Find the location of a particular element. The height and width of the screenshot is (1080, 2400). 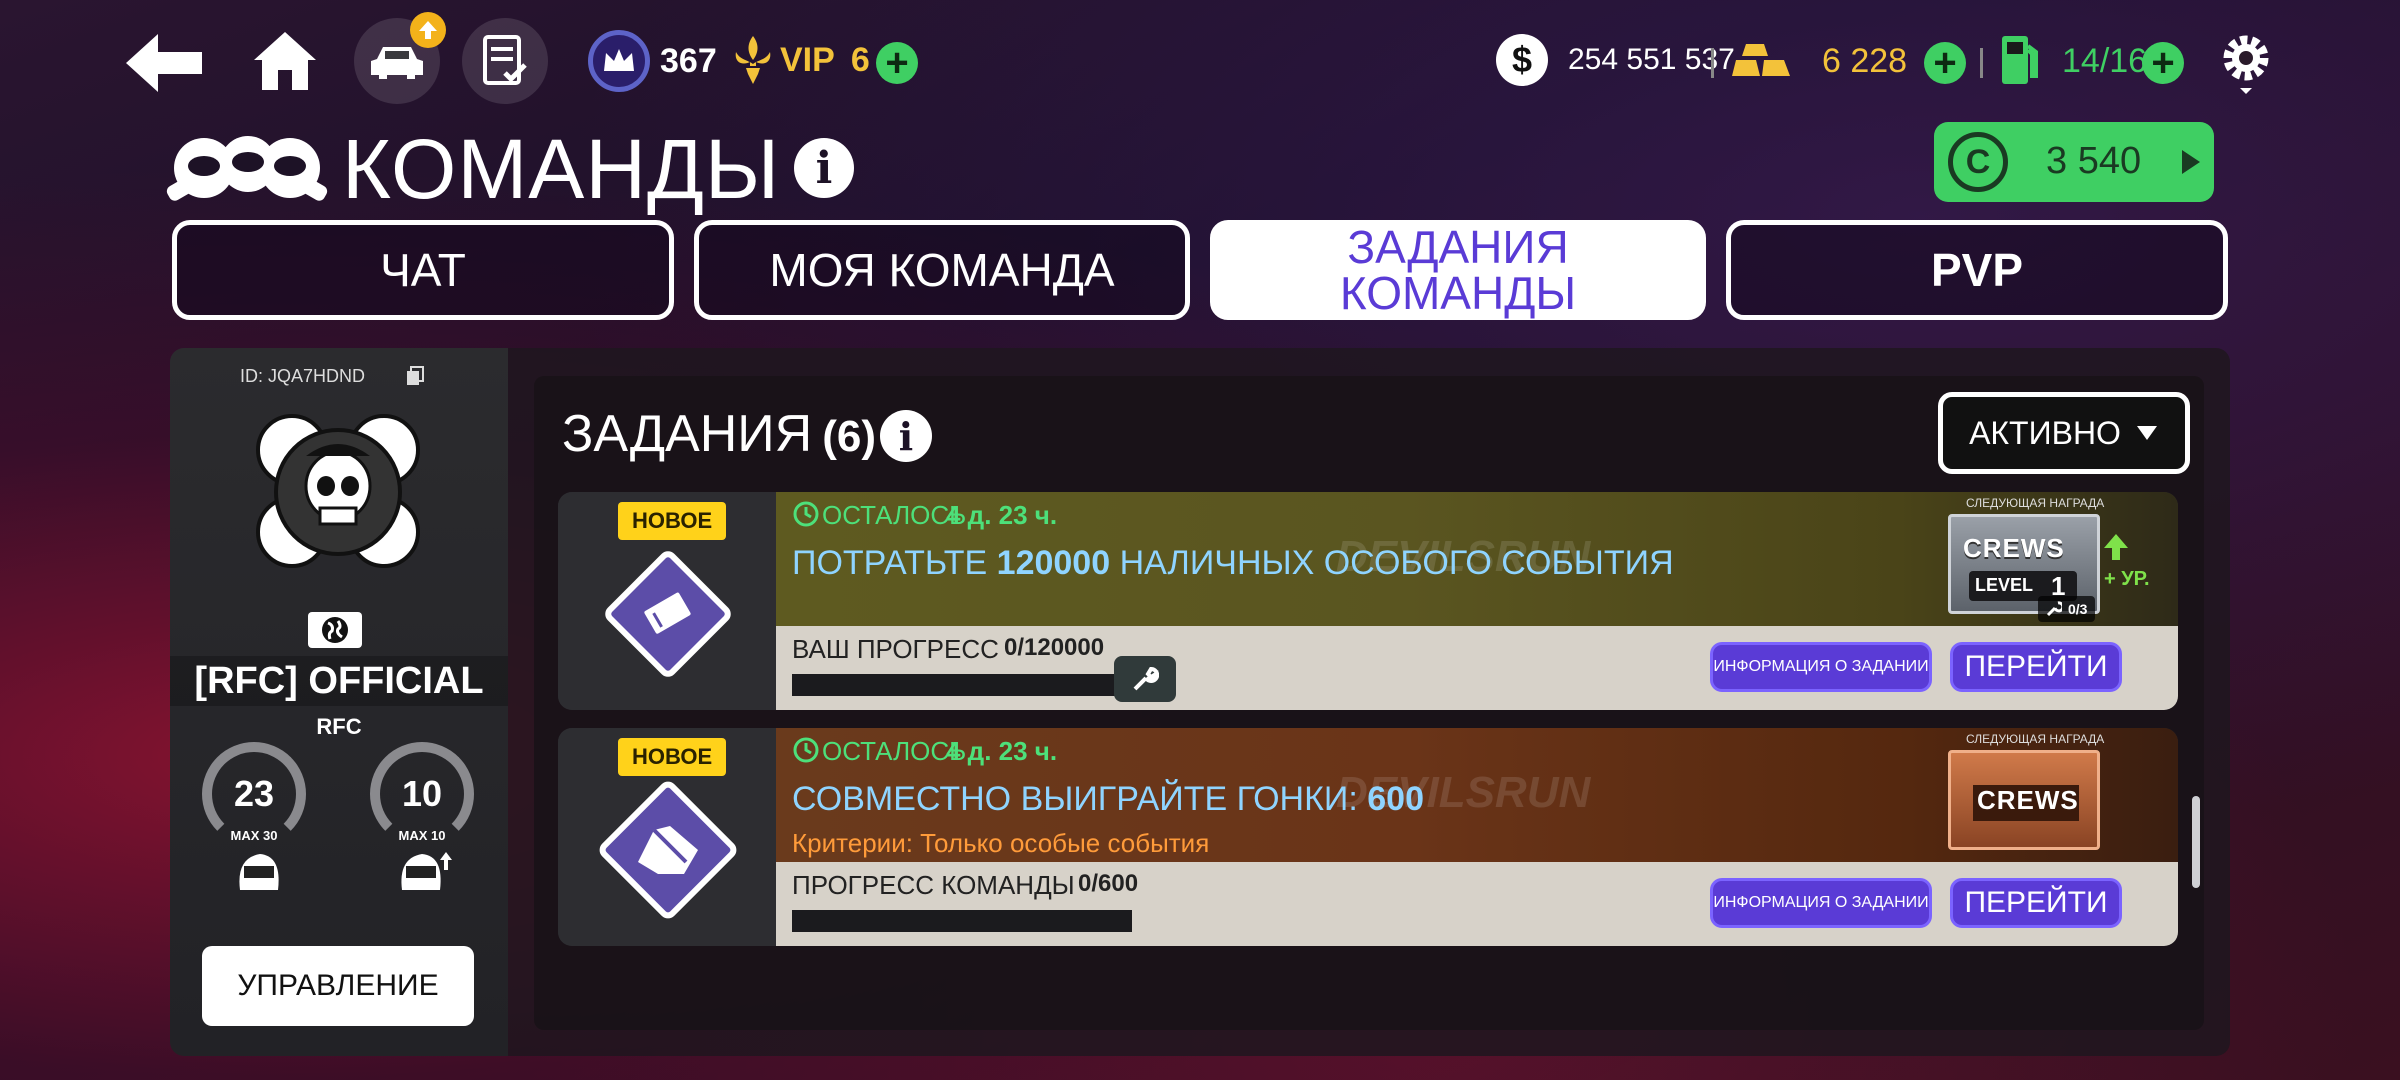

tab-chat-label: ЧАТ is located at coordinates (423, 270).